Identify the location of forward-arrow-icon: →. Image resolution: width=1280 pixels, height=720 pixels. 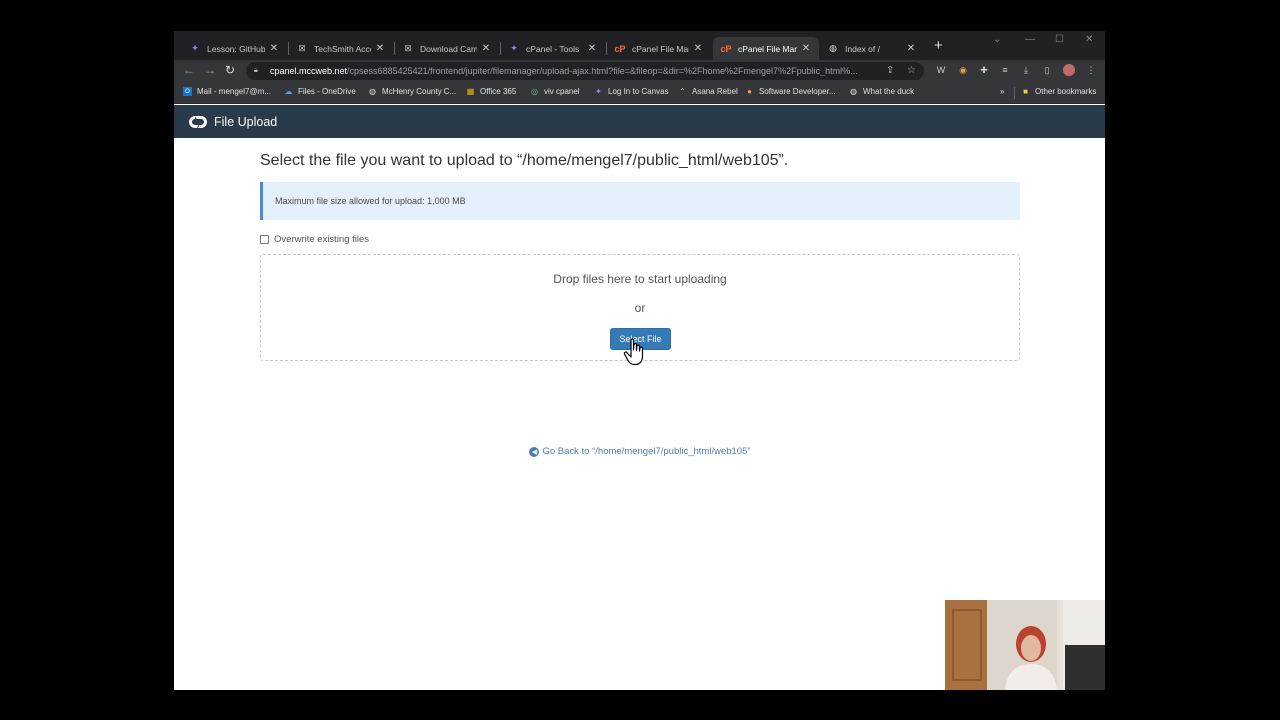
(210, 70).